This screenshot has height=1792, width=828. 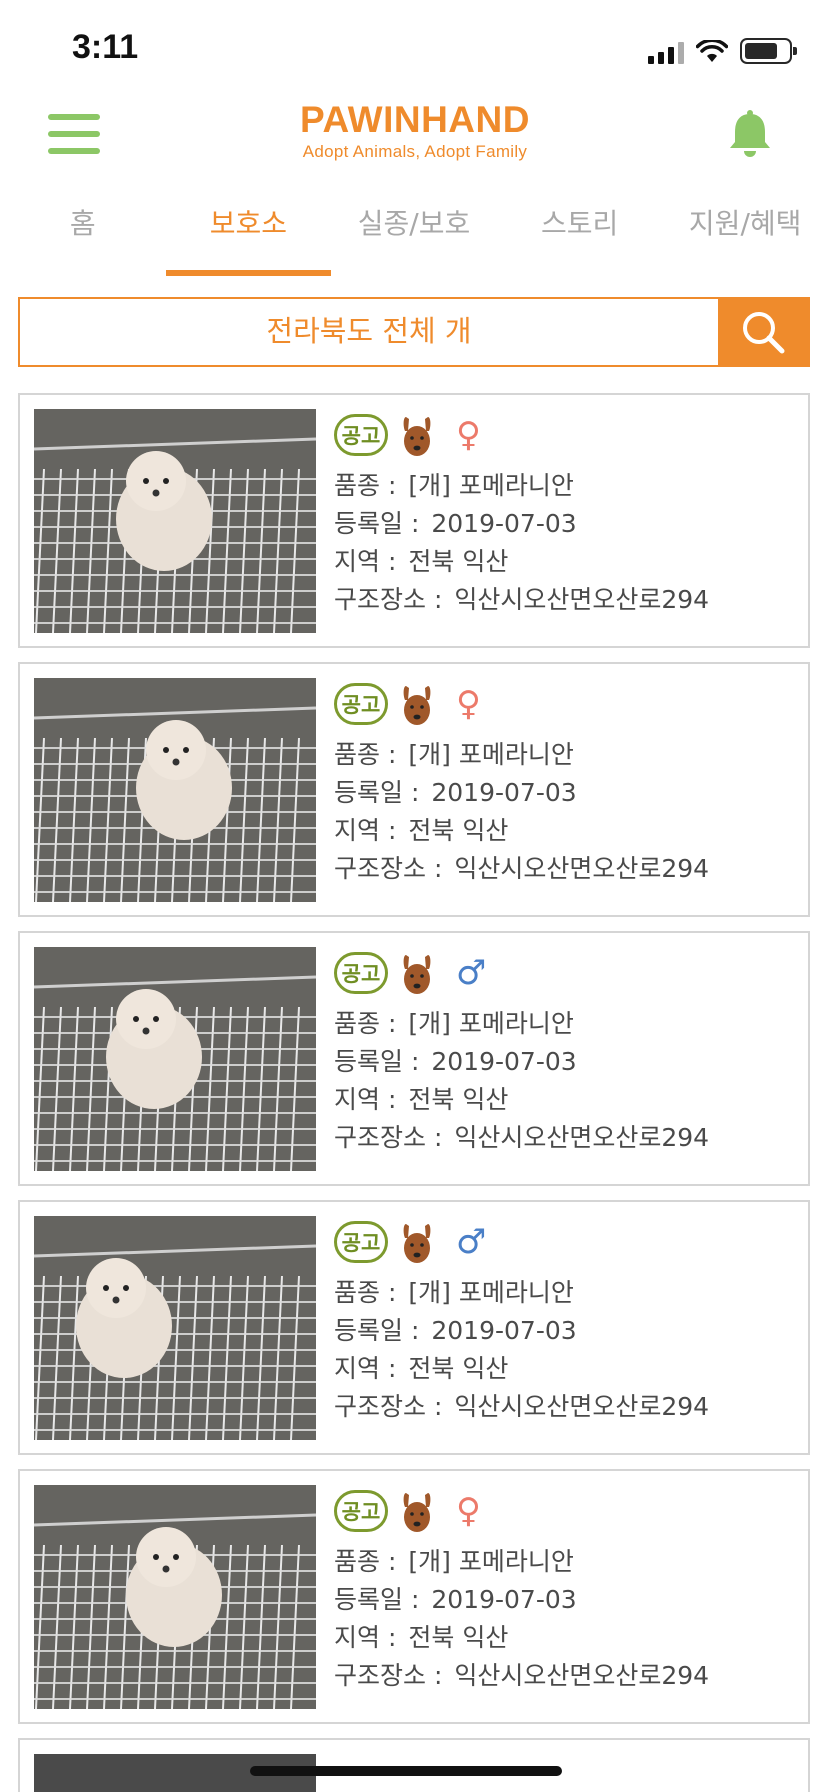 I want to click on status-bar: 3:11, so click(x=414, y=50).